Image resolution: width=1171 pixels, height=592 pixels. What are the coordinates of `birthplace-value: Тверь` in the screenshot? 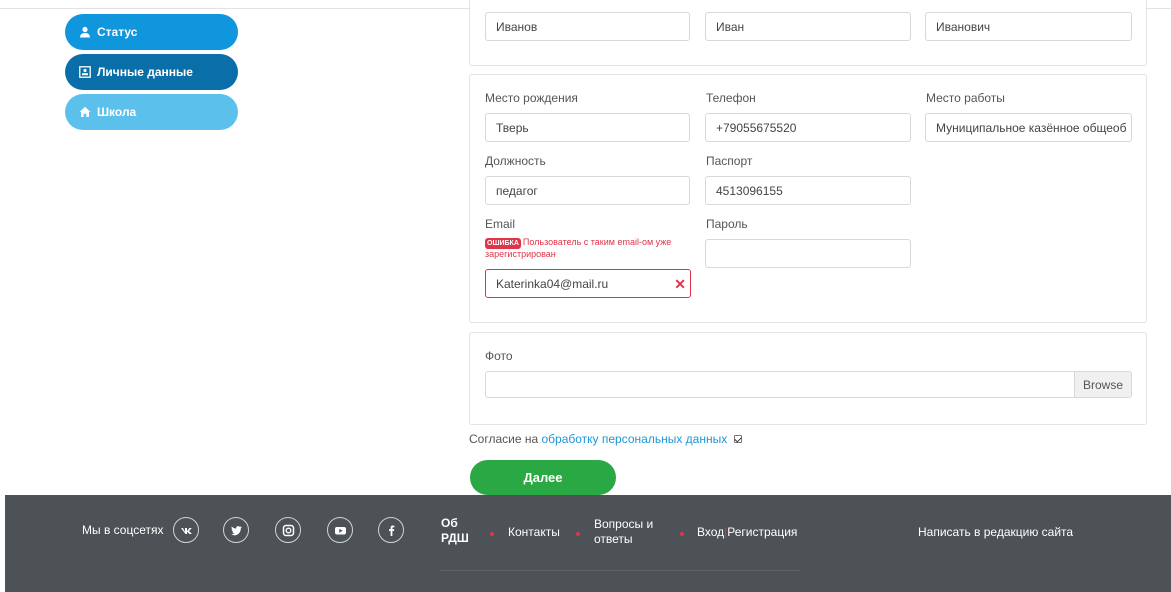 It's located at (512, 127).